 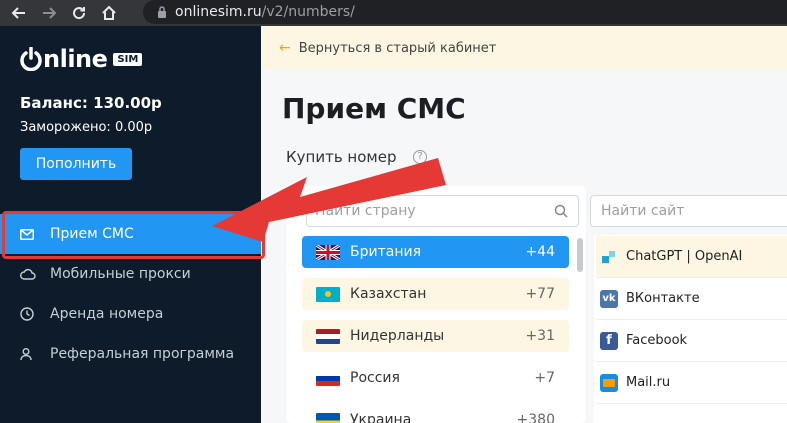 What do you see at coordinates (374, 108) in the screenshot?
I see `page-title: Прием СМС` at bounding box center [374, 108].